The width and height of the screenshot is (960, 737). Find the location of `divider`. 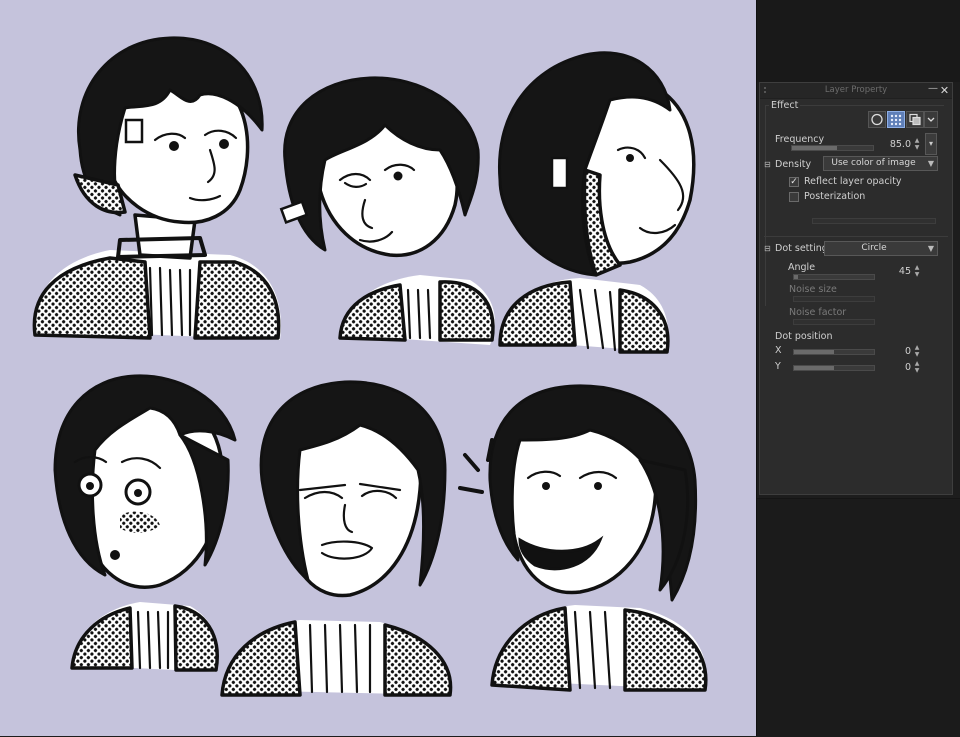

divider is located at coordinates (856, 236).